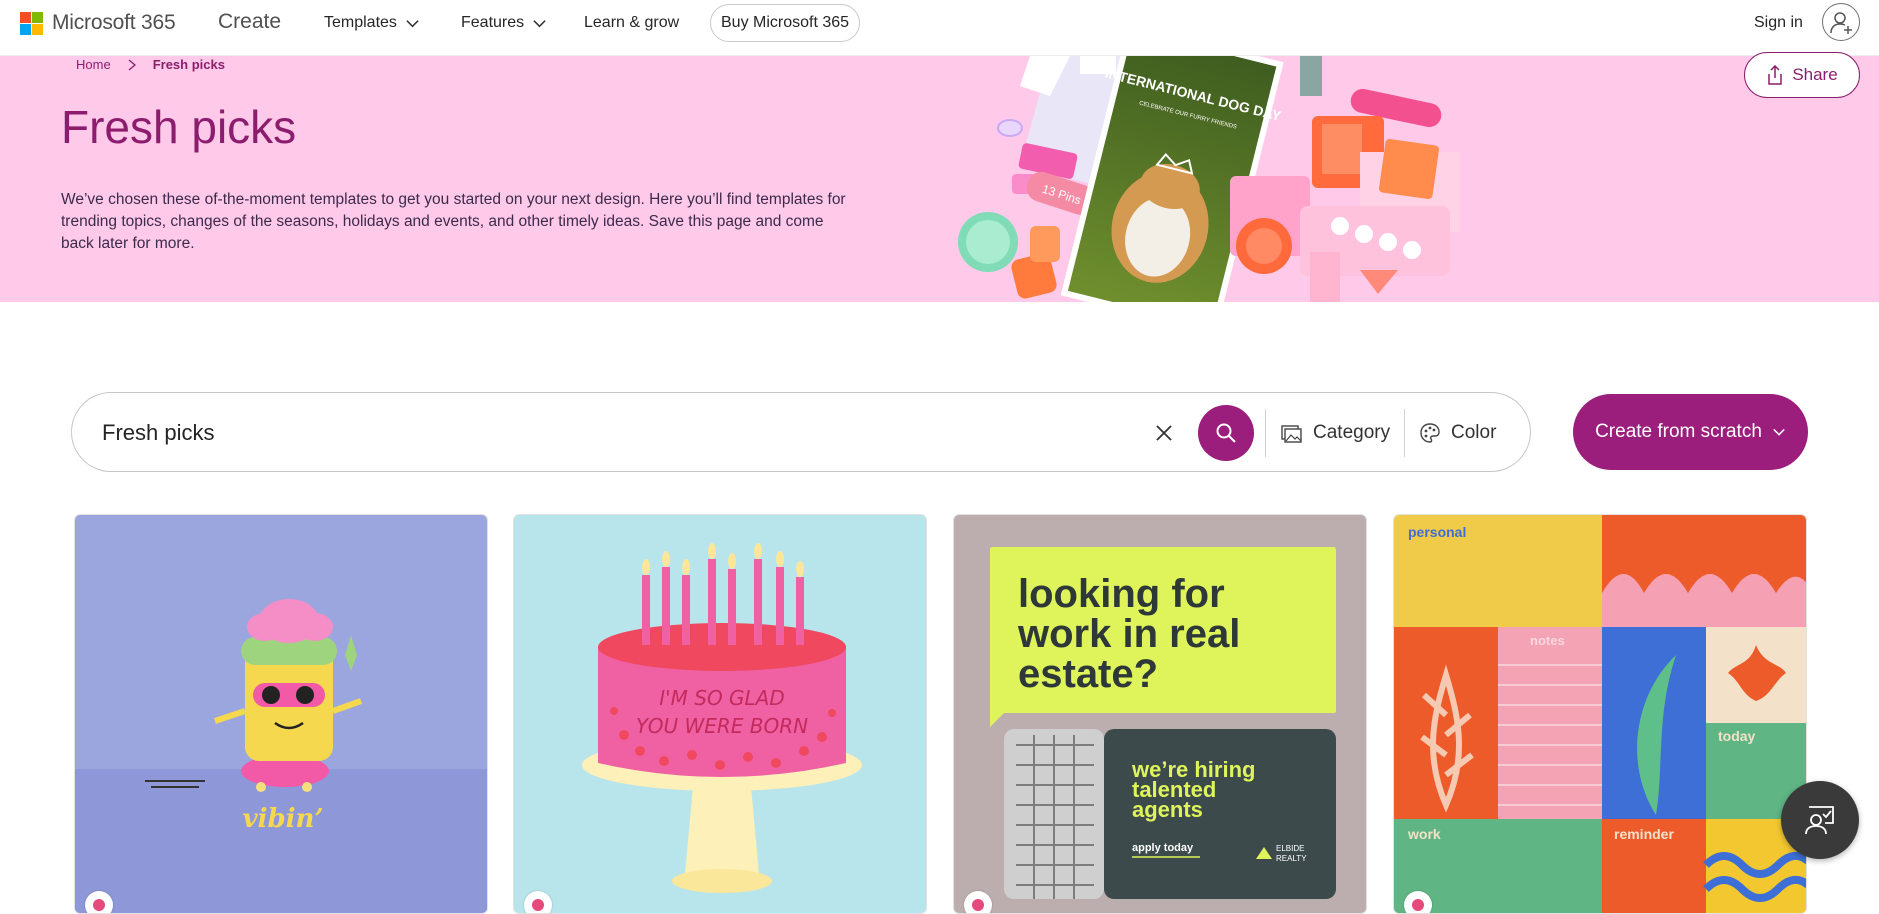  What do you see at coordinates (602, 433) in the screenshot?
I see `search-input` at bounding box center [602, 433].